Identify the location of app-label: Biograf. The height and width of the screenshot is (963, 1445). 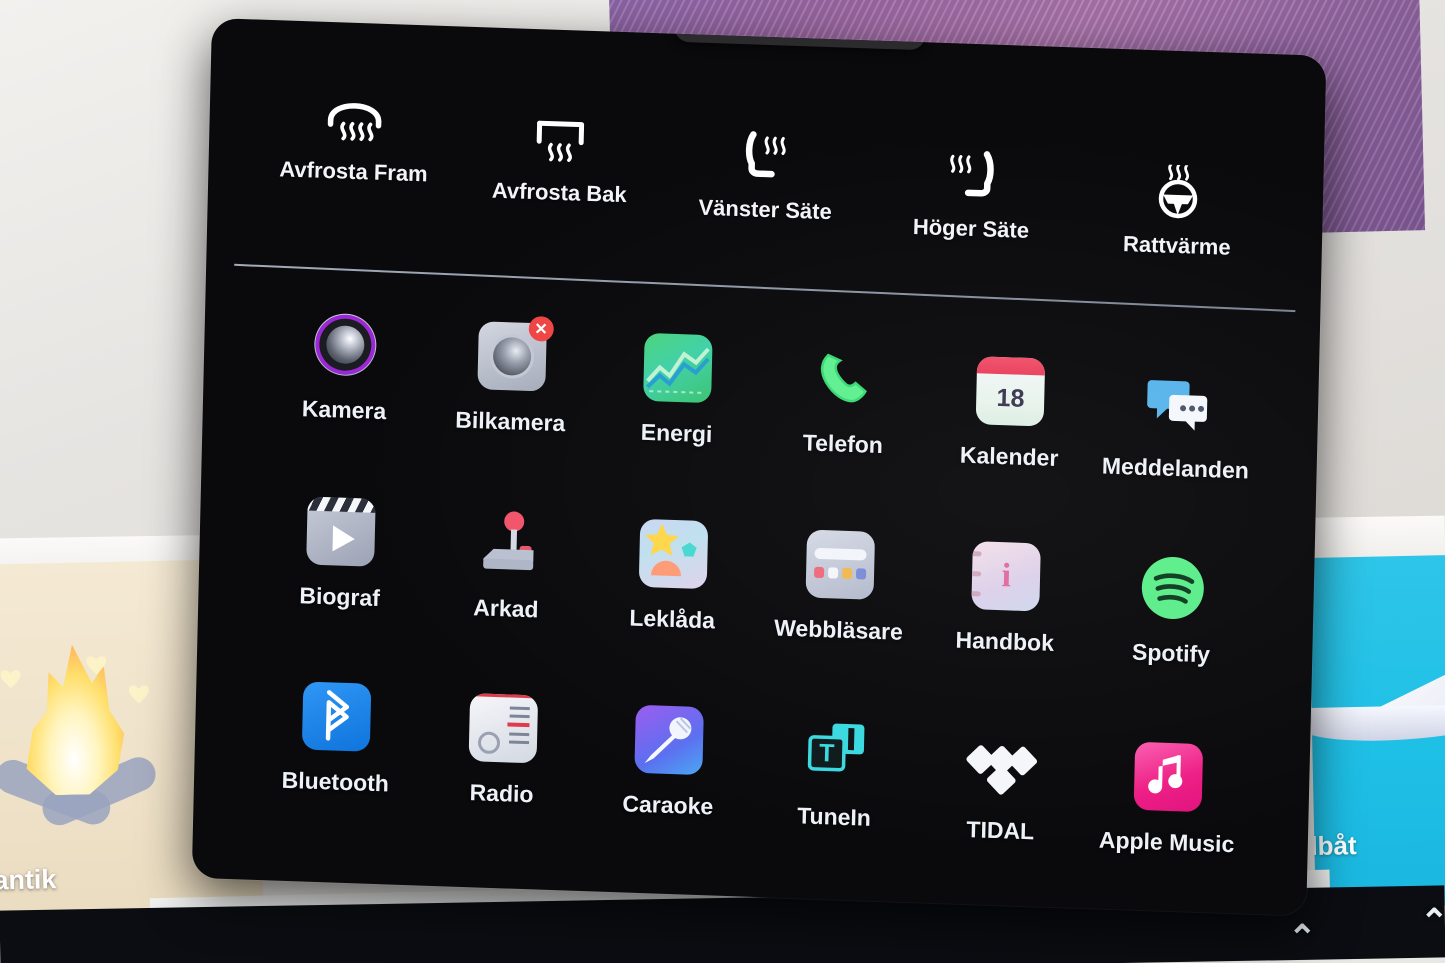
(340, 597).